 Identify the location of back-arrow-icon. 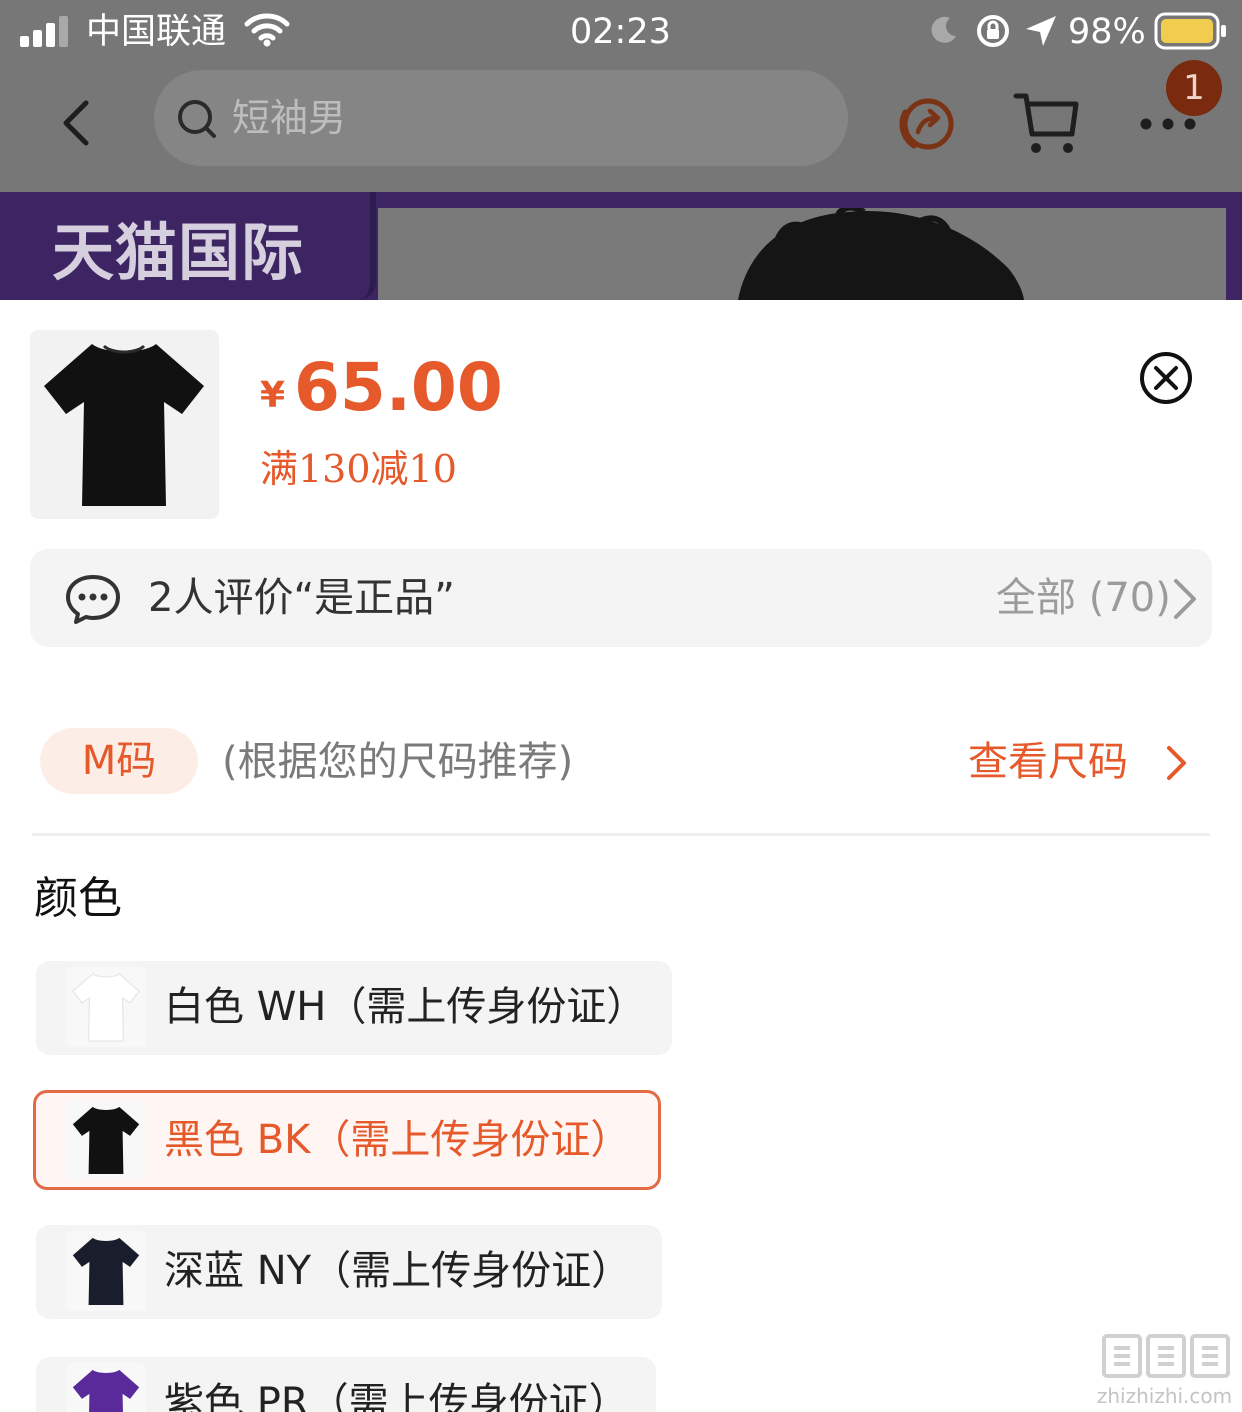
(76, 123).